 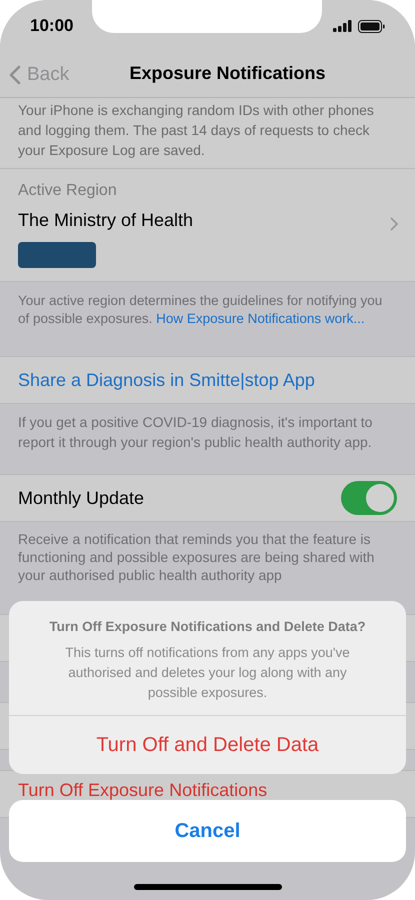 I want to click on share-footer-text: If you get a positive COVID-19 diagnosis, it's important to report it through your region's public health authority app., so click(x=196, y=432).